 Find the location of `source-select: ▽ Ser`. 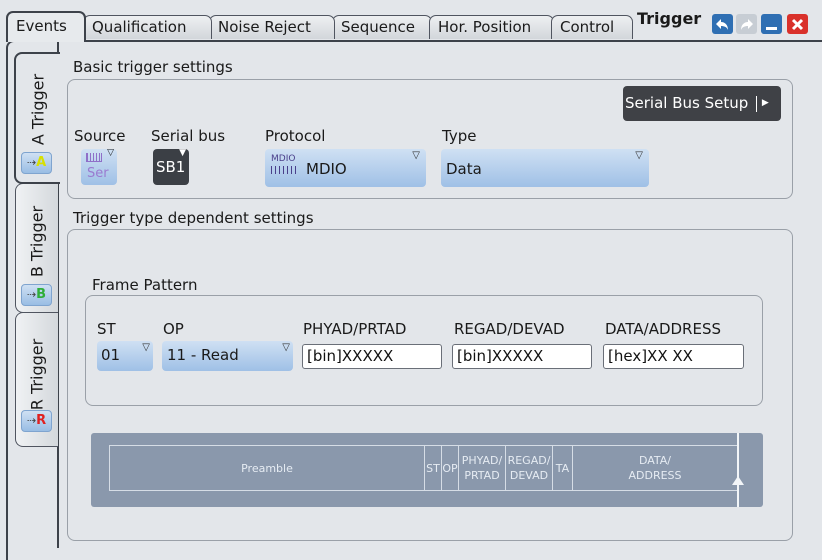

source-select: ▽ Ser is located at coordinates (99, 166).